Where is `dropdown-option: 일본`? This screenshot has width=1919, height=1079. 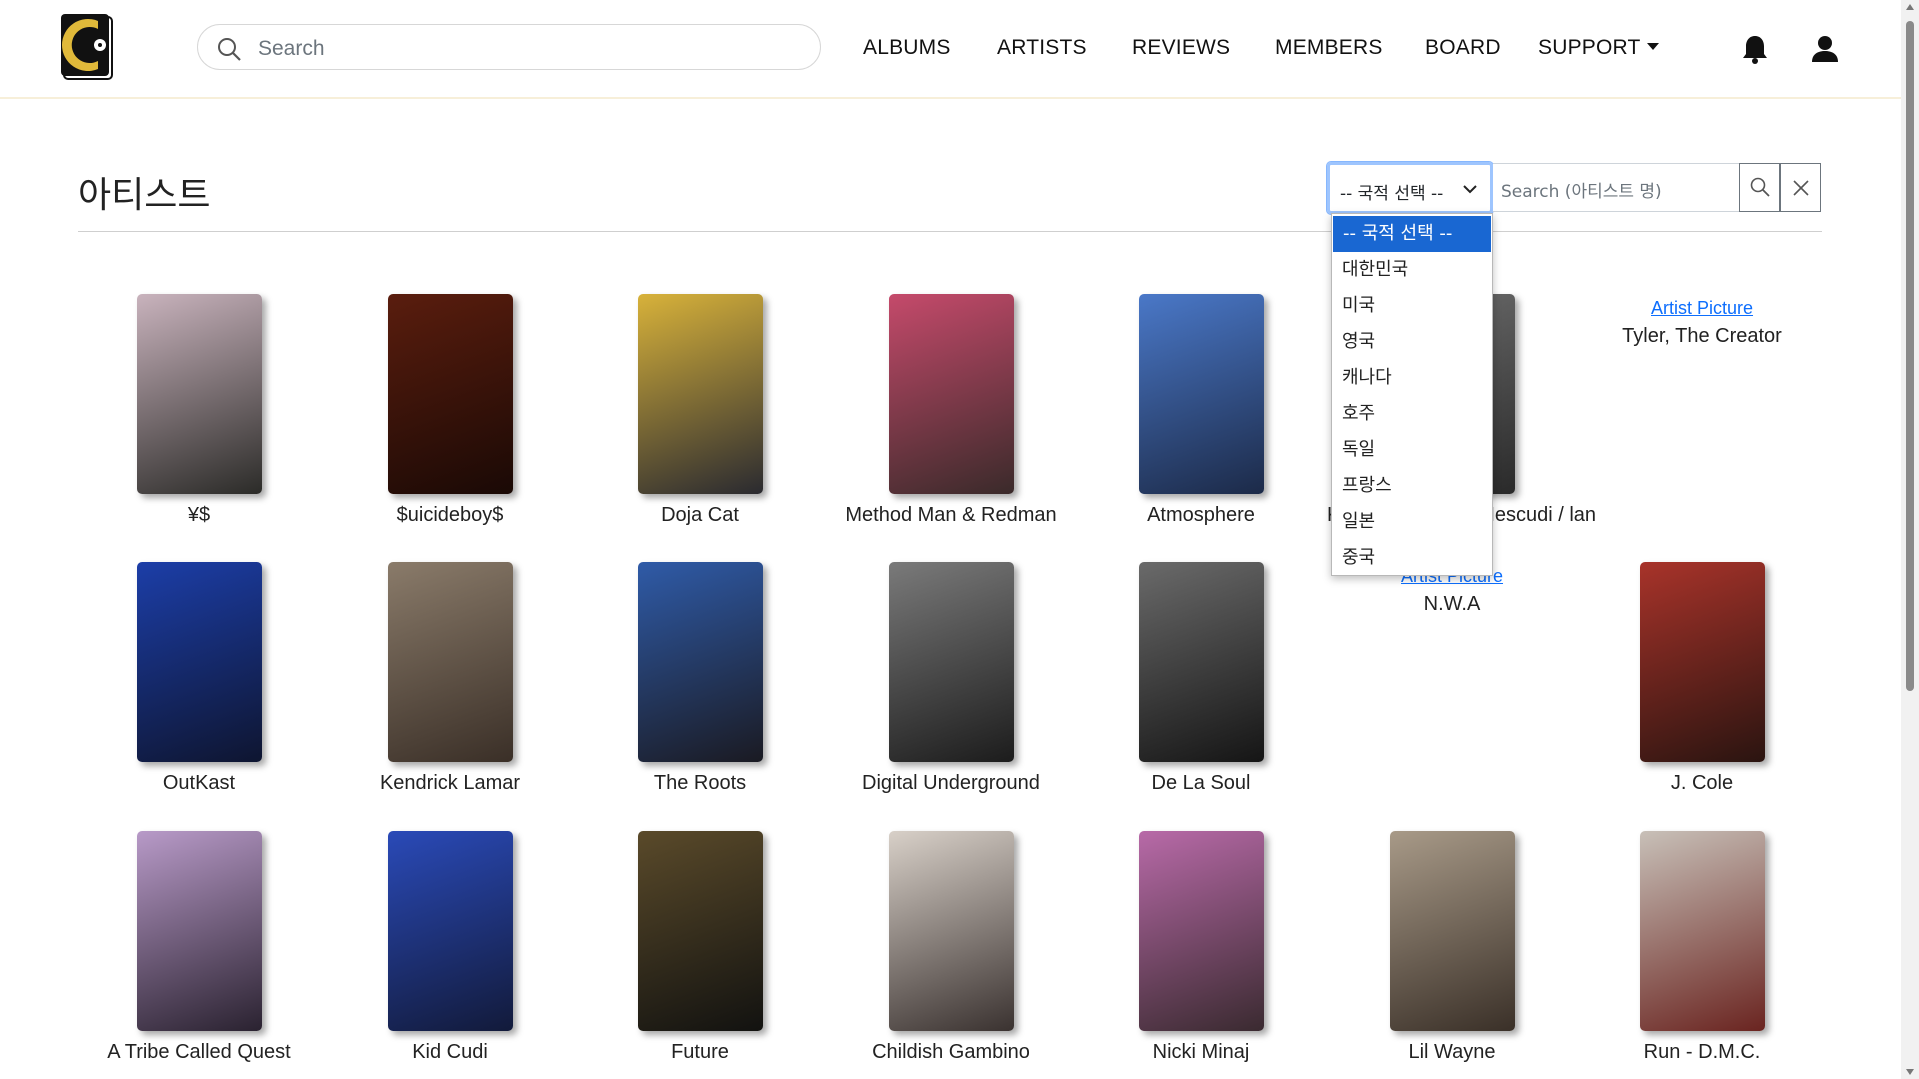 dropdown-option: 일본 is located at coordinates (1412, 522).